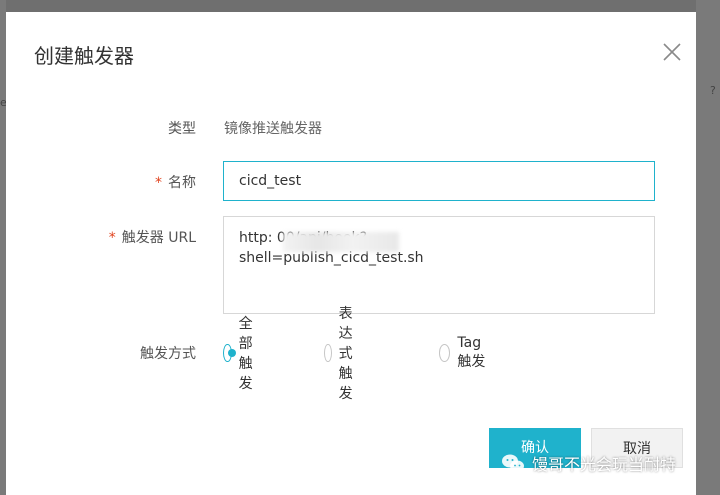 Image resolution: width=720 pixels, height=495 pixels. Describe the element at coordinates (242, 354) in the screenshot. I see `radio-all: 全部触发` at that location.